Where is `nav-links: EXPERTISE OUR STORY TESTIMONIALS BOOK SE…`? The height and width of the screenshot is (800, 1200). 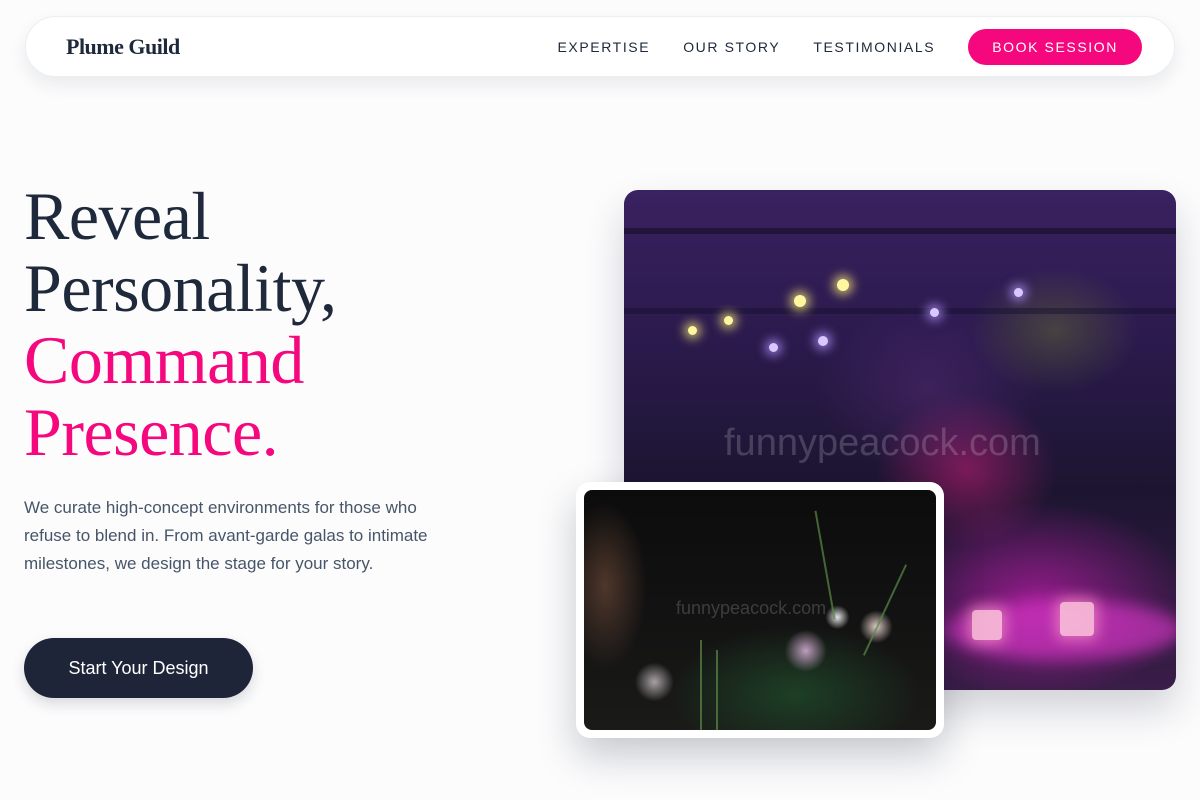 nav-links: EXPERTISE OUR STORY TESTIMONIALS BOOK SE… is located at coordinates (849, 47).